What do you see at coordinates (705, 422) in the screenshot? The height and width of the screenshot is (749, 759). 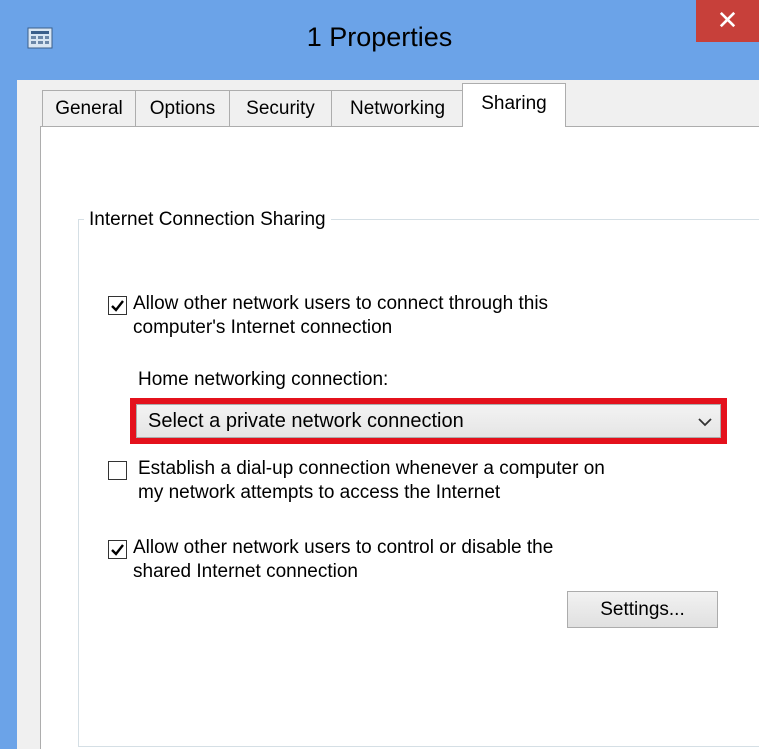 I see `chevron-down-icon` at bounding box center [705, 422].